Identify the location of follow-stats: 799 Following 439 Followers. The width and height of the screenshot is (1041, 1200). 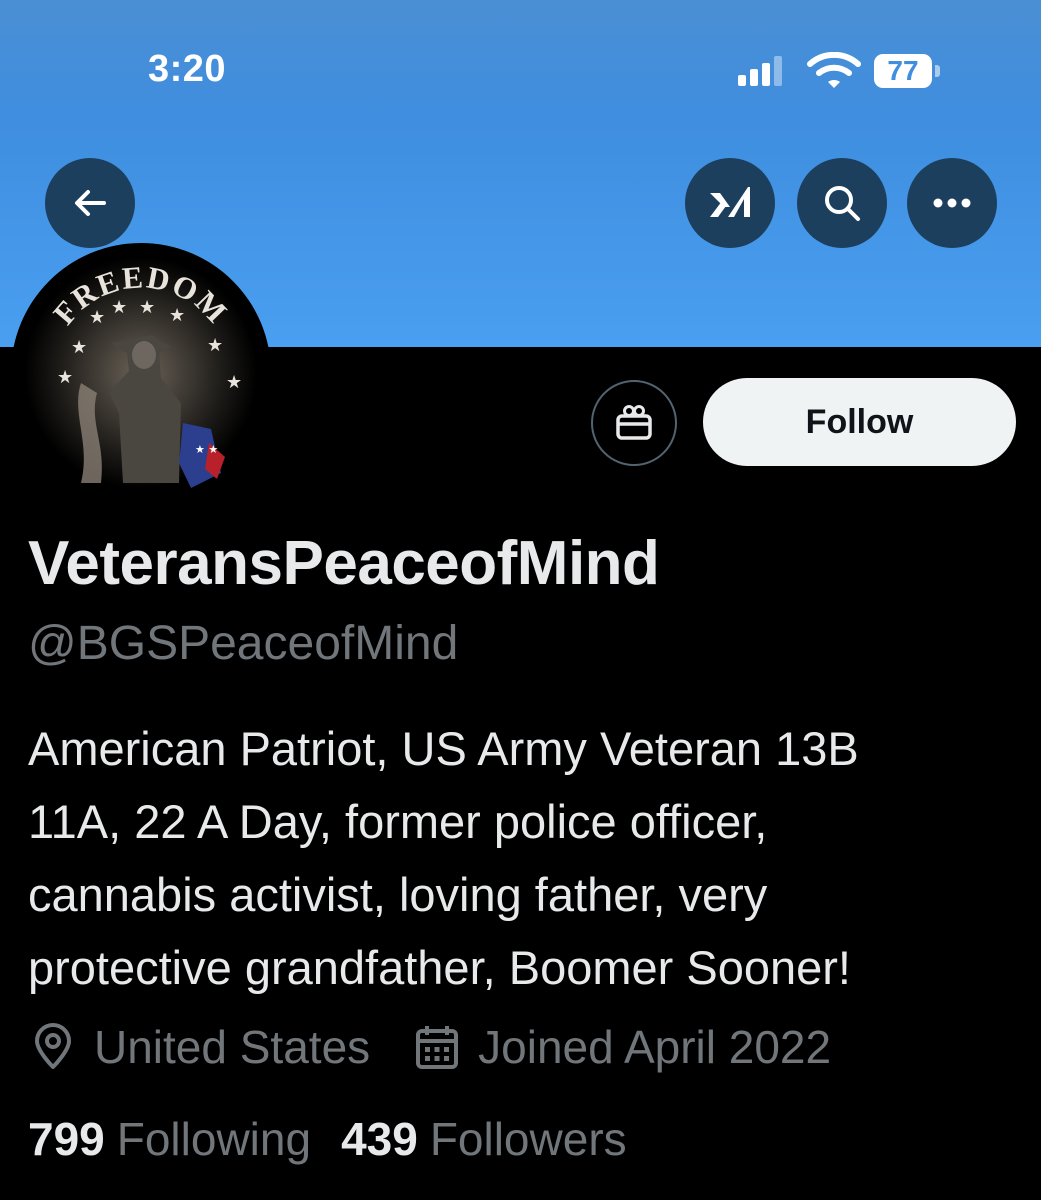
(327, 1139).